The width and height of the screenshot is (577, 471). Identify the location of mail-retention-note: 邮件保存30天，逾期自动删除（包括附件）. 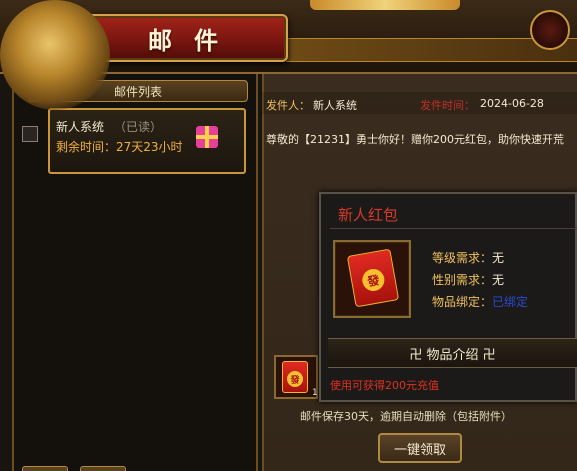
(406, 416).